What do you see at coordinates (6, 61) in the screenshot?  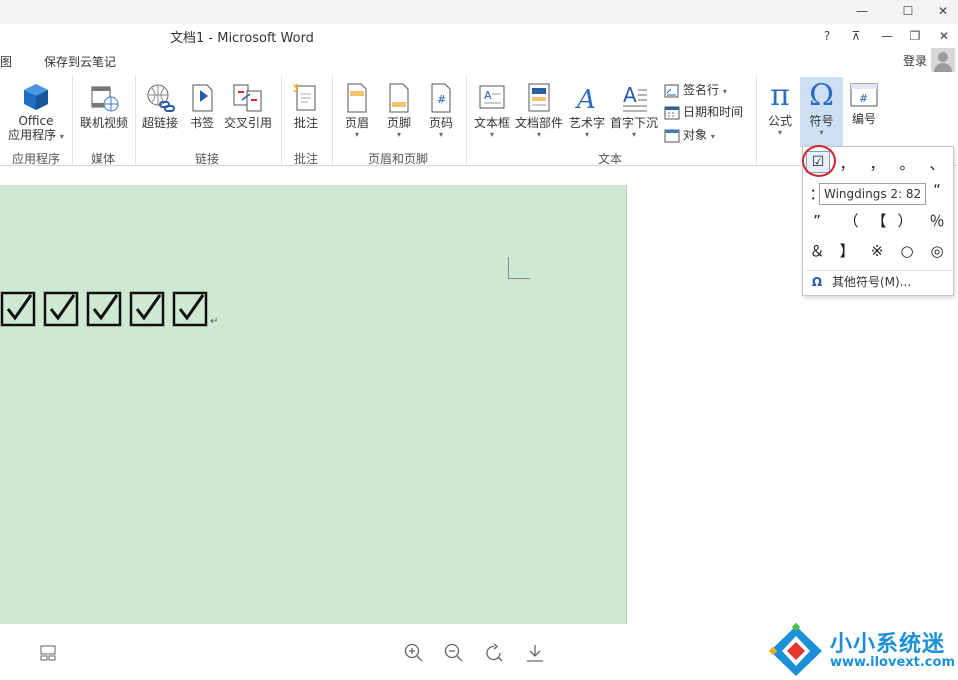 I see `tab-view: 图` at bounding box center [6, 61].